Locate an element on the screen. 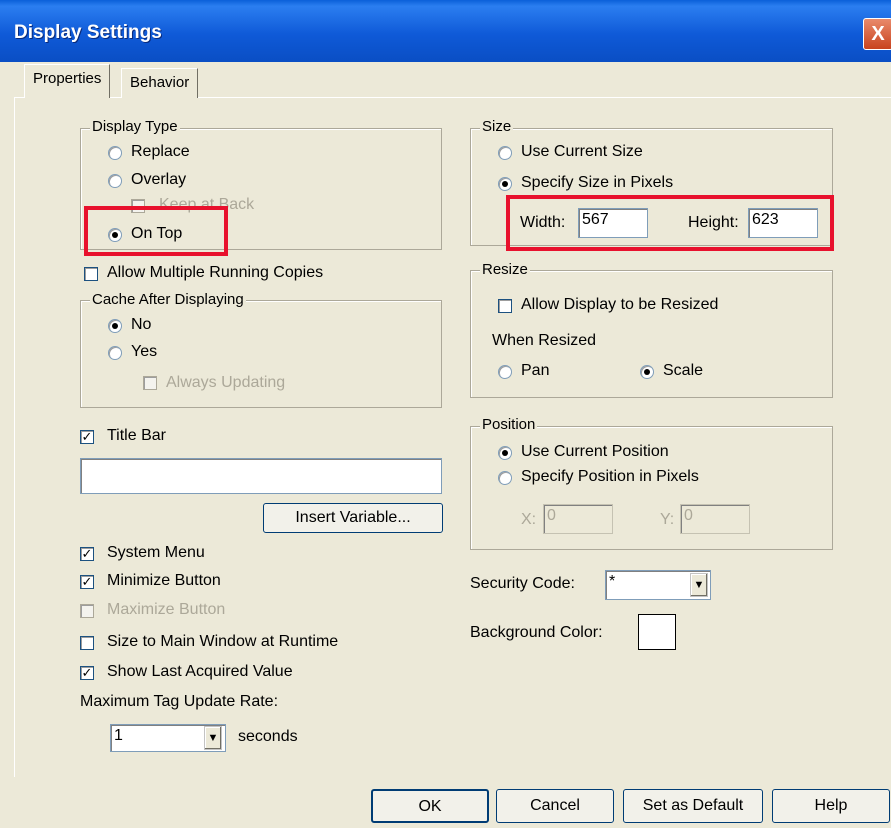 Image resolution: width=891 pixels, height=828 pixels. maximize-button-label: Maximize Button is located at coordinates (166, 609).